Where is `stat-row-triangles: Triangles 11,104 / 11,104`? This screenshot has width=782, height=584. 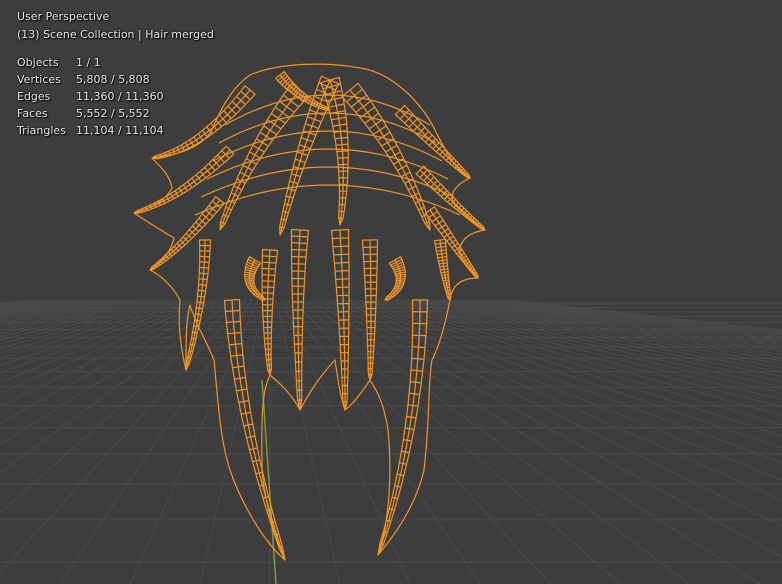 stat-row-triangles: Triangles 11,104 / 11,104 is located at coordinates (115, 130).